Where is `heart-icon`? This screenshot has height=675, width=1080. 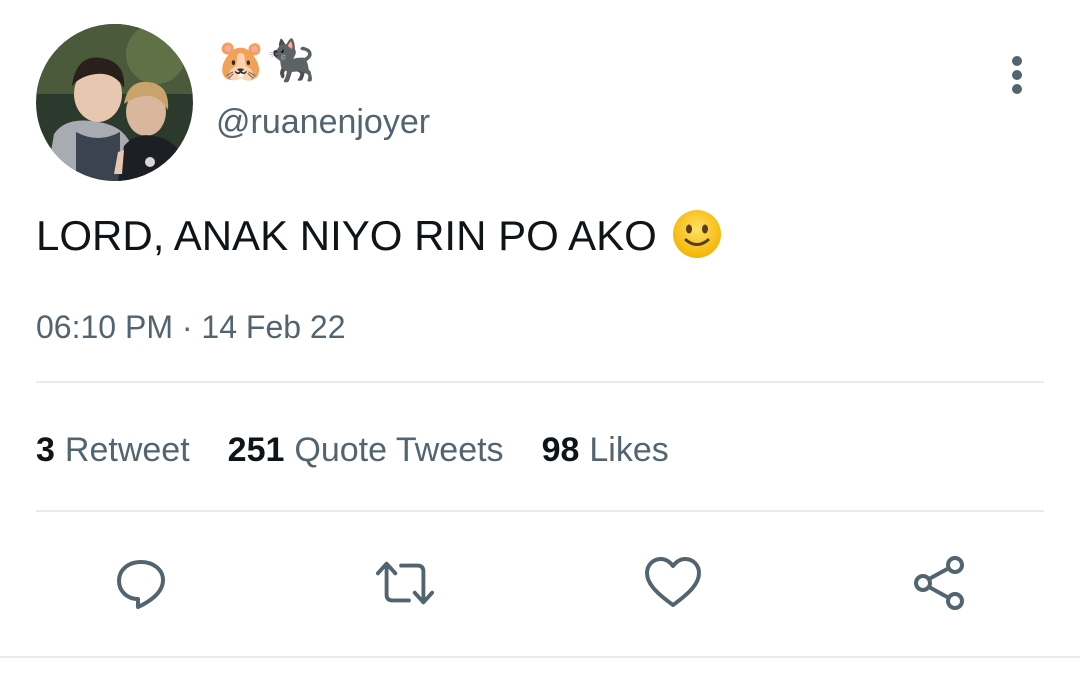 heart-icon is located at coordinates (673, 582).